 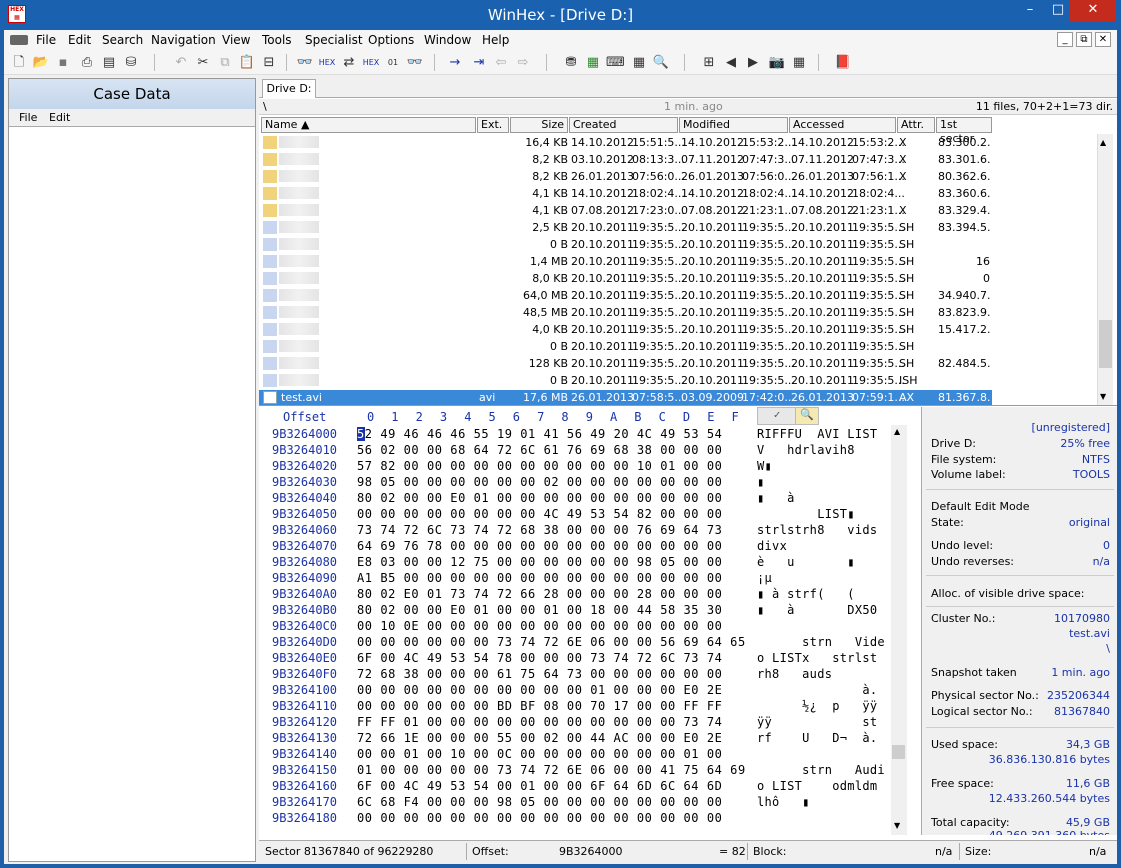 I want to click on hex-ascii: lhô ▮, so click(x=817, y=802).